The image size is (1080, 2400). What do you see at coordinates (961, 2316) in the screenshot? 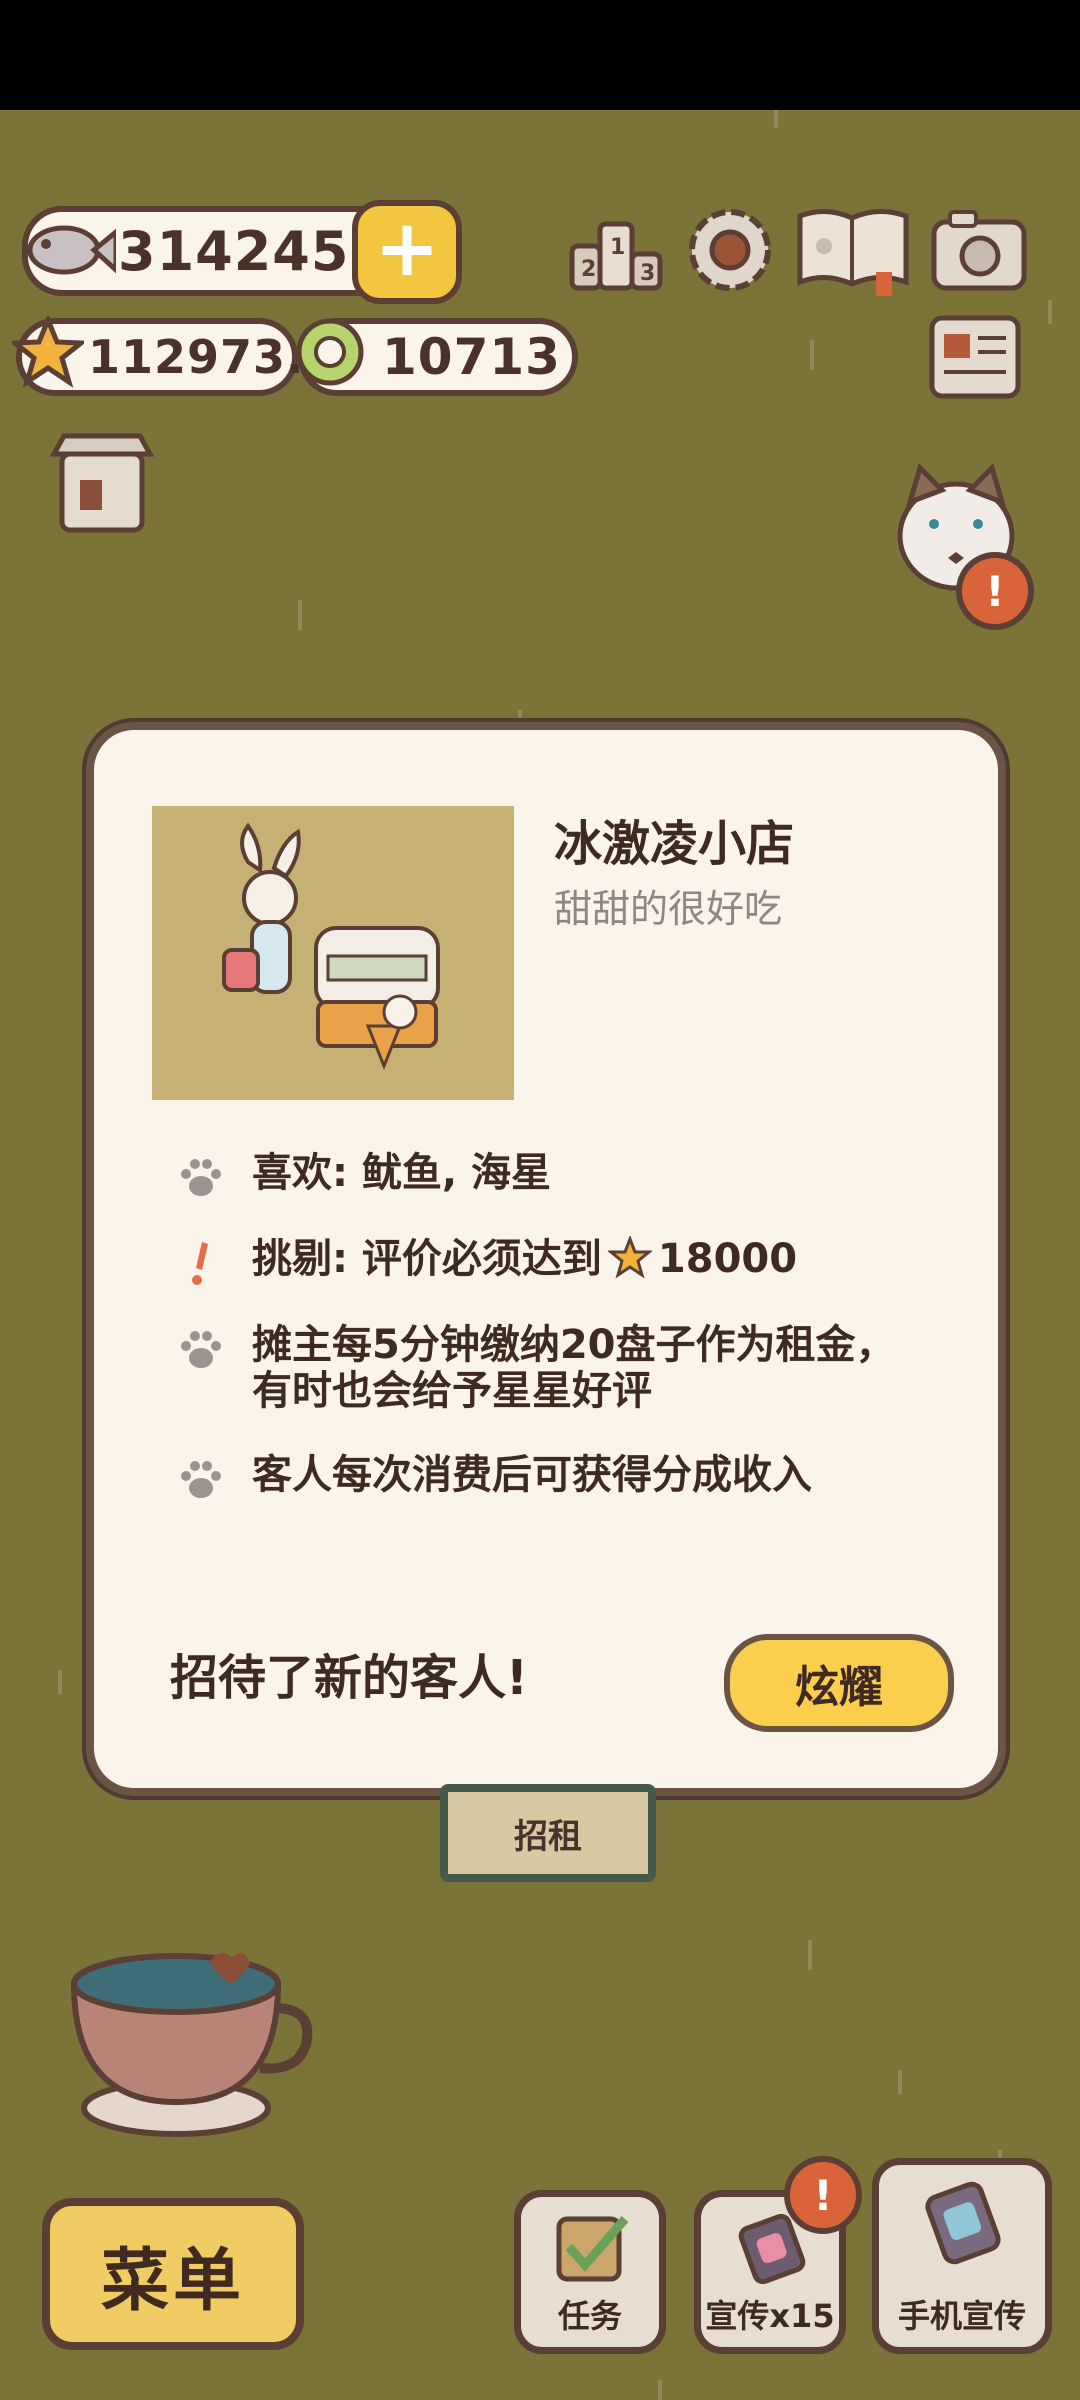
I see `phone-promote-label: 手机宣传` at bounding box center [961, 2316].